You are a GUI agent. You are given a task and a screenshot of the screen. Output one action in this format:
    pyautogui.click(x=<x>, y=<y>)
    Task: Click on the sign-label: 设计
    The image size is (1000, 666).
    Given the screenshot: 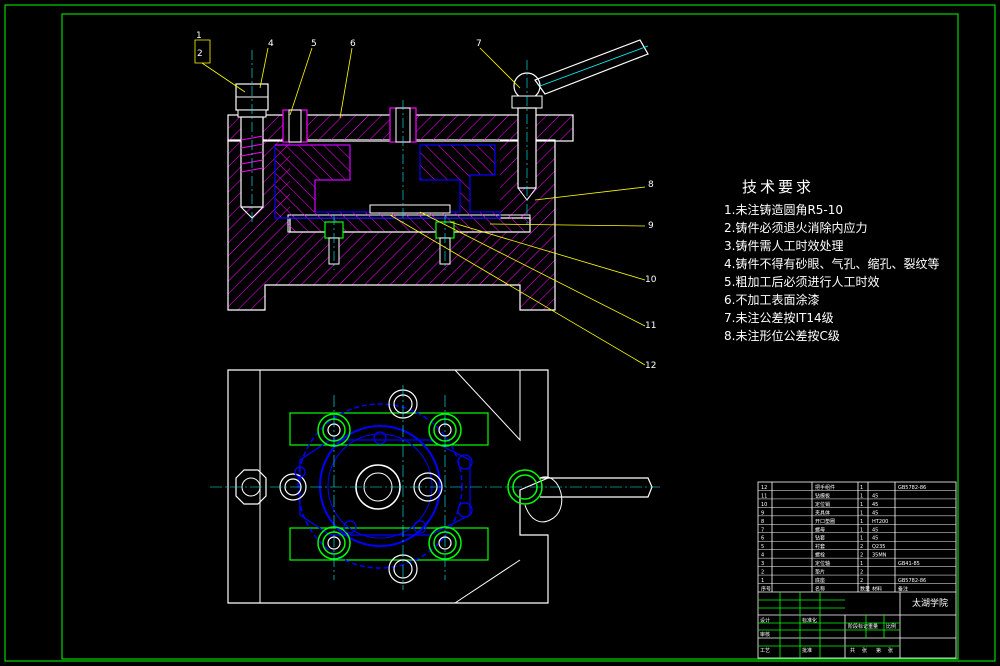 What is the action you would take?
    pyautogui.click(x=765, y=620)
    